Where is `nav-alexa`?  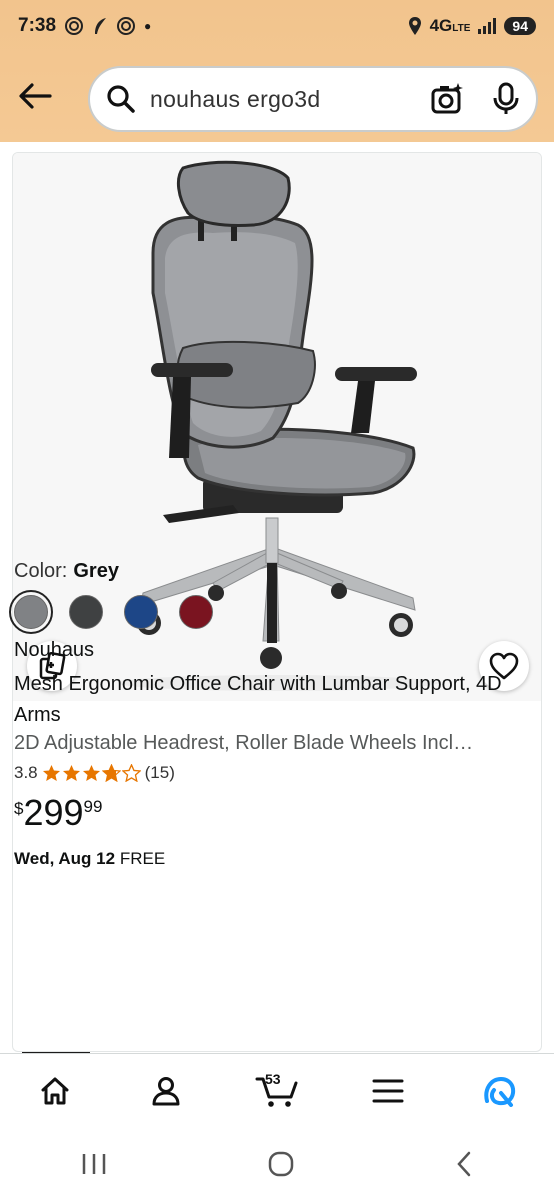
nav-alexa is located at coordinates (499, 1091).